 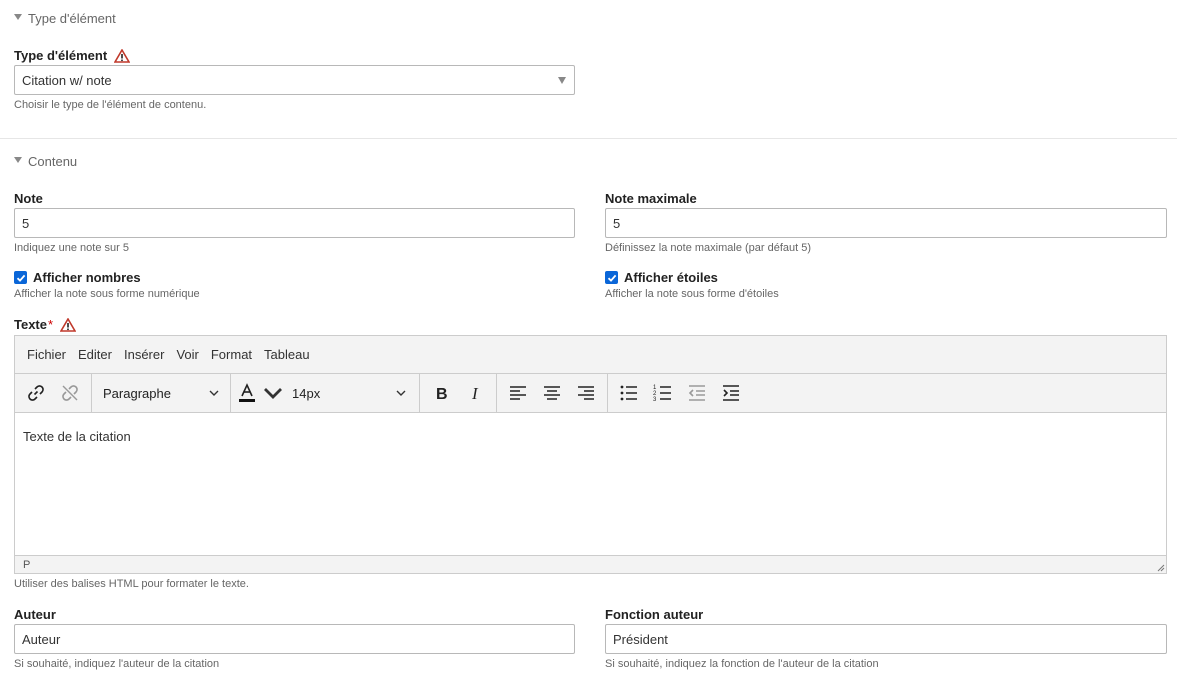 I want to click on align-center-button, so click(x=552, y=393).